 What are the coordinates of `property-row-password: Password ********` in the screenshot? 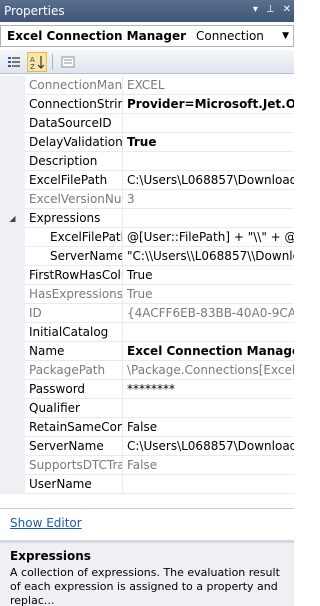 It's located at (147, 389).